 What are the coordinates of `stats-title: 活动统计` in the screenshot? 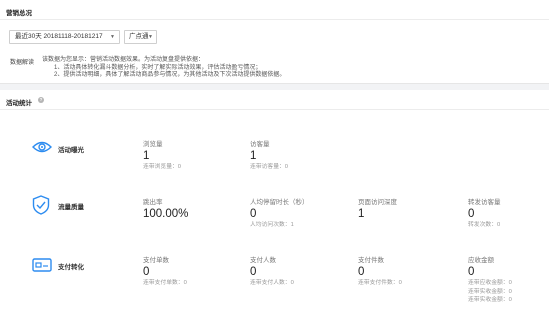 It's located at (19, 103).